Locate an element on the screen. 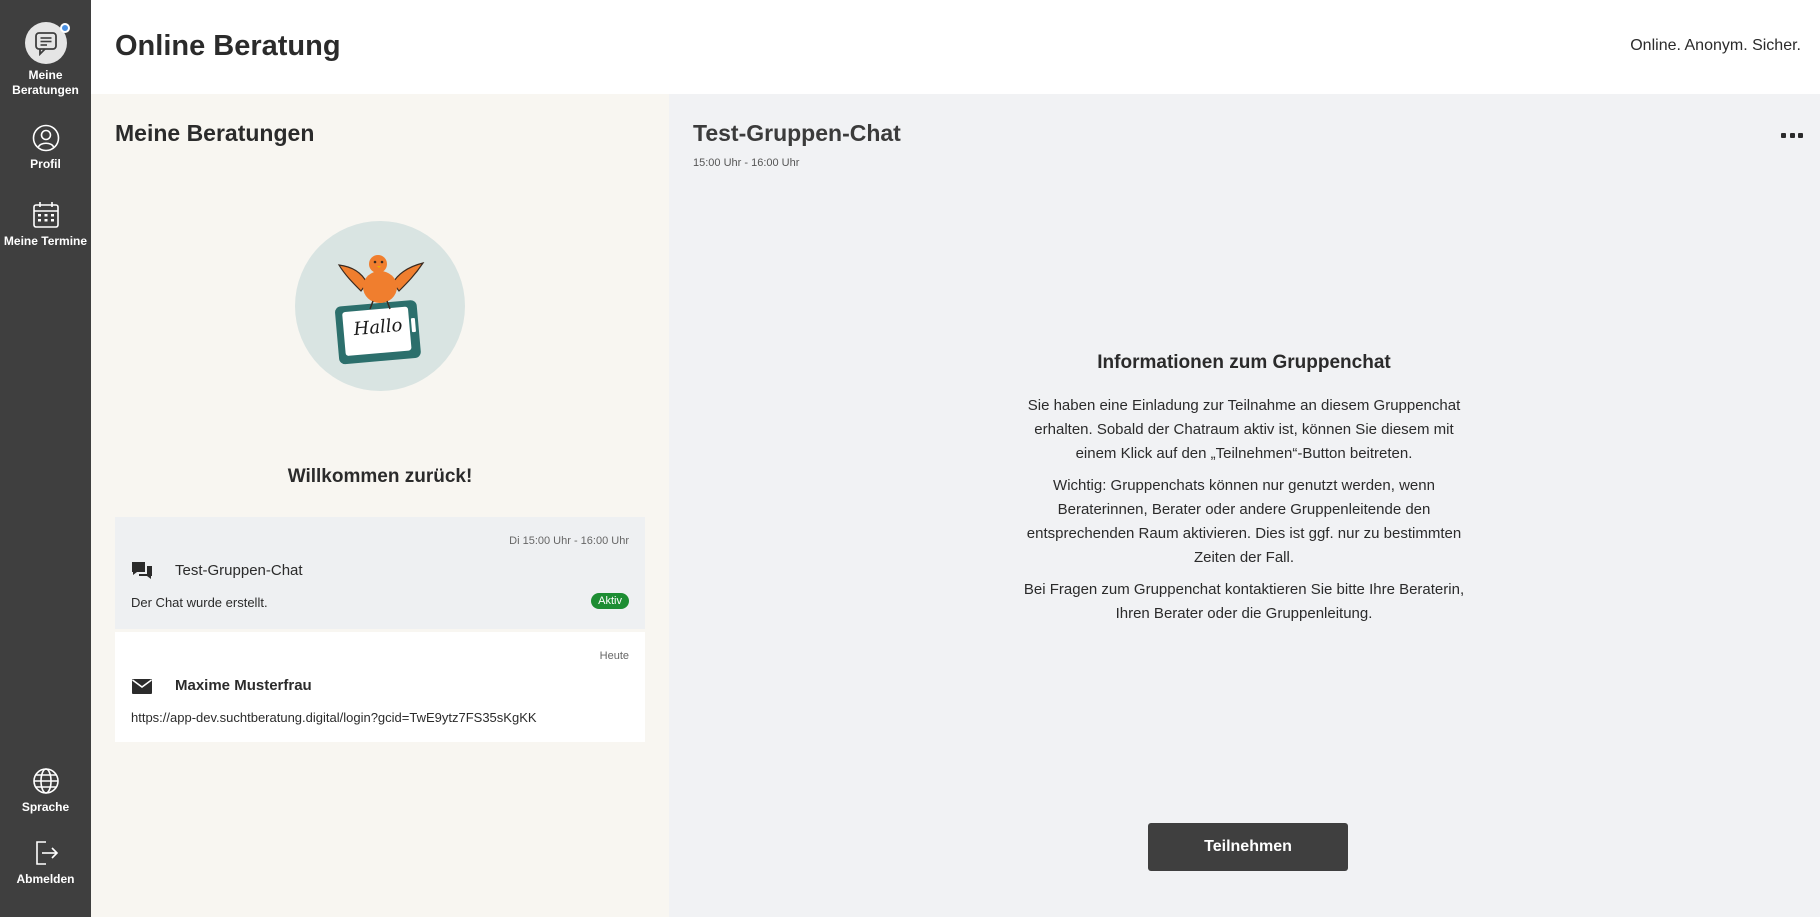 This screenshot has width=1820, height=917. nav-label: Abmelden is located at coordinates (45, 879).